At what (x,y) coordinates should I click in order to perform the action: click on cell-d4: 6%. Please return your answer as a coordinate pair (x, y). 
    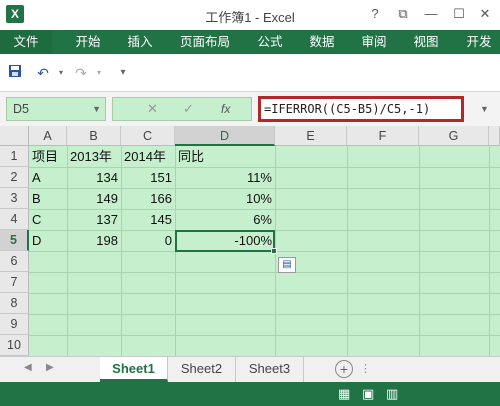
    Looking at the image, I should click on (225, 219).